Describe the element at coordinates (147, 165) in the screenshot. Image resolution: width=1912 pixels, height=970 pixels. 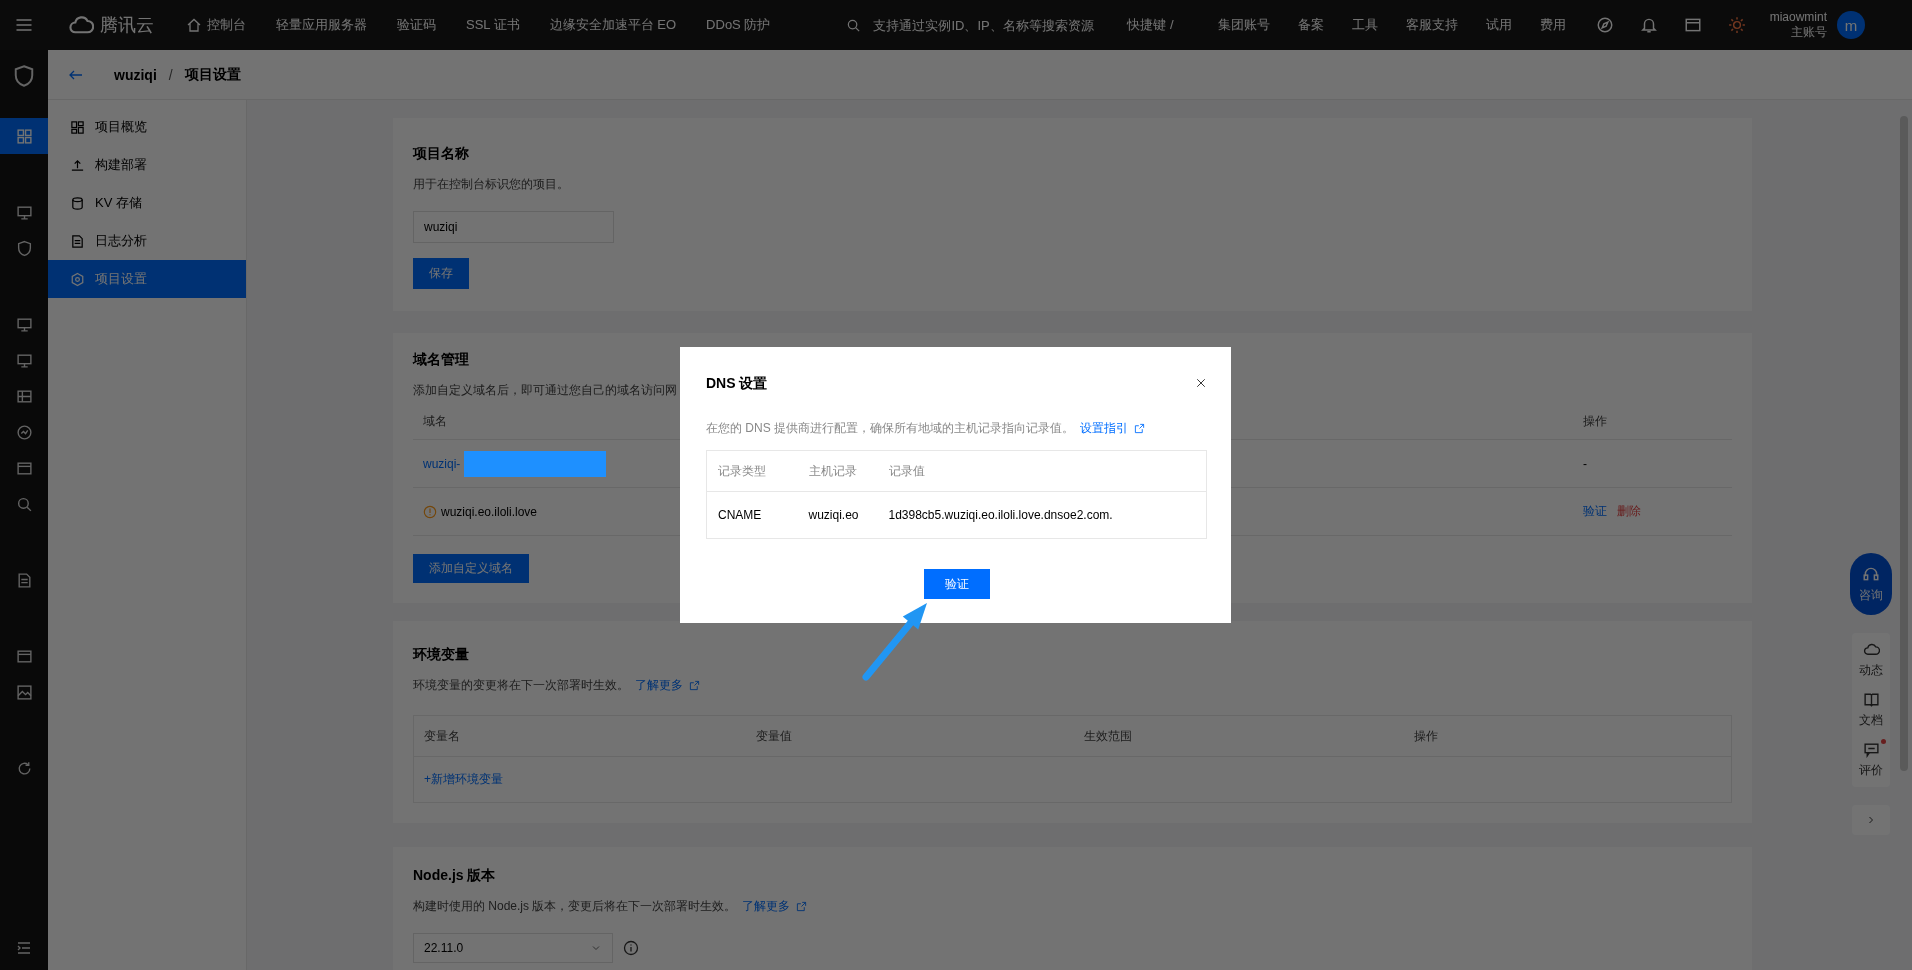
I see `nav-item: 构建部署` at that location.